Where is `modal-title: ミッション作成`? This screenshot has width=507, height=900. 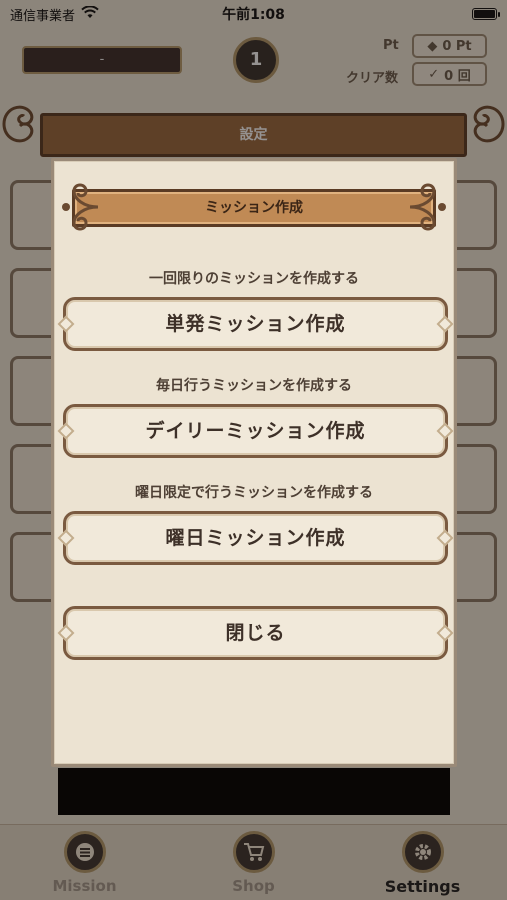 modal-title: ミッション作成 is located at coordinates (254, 208).